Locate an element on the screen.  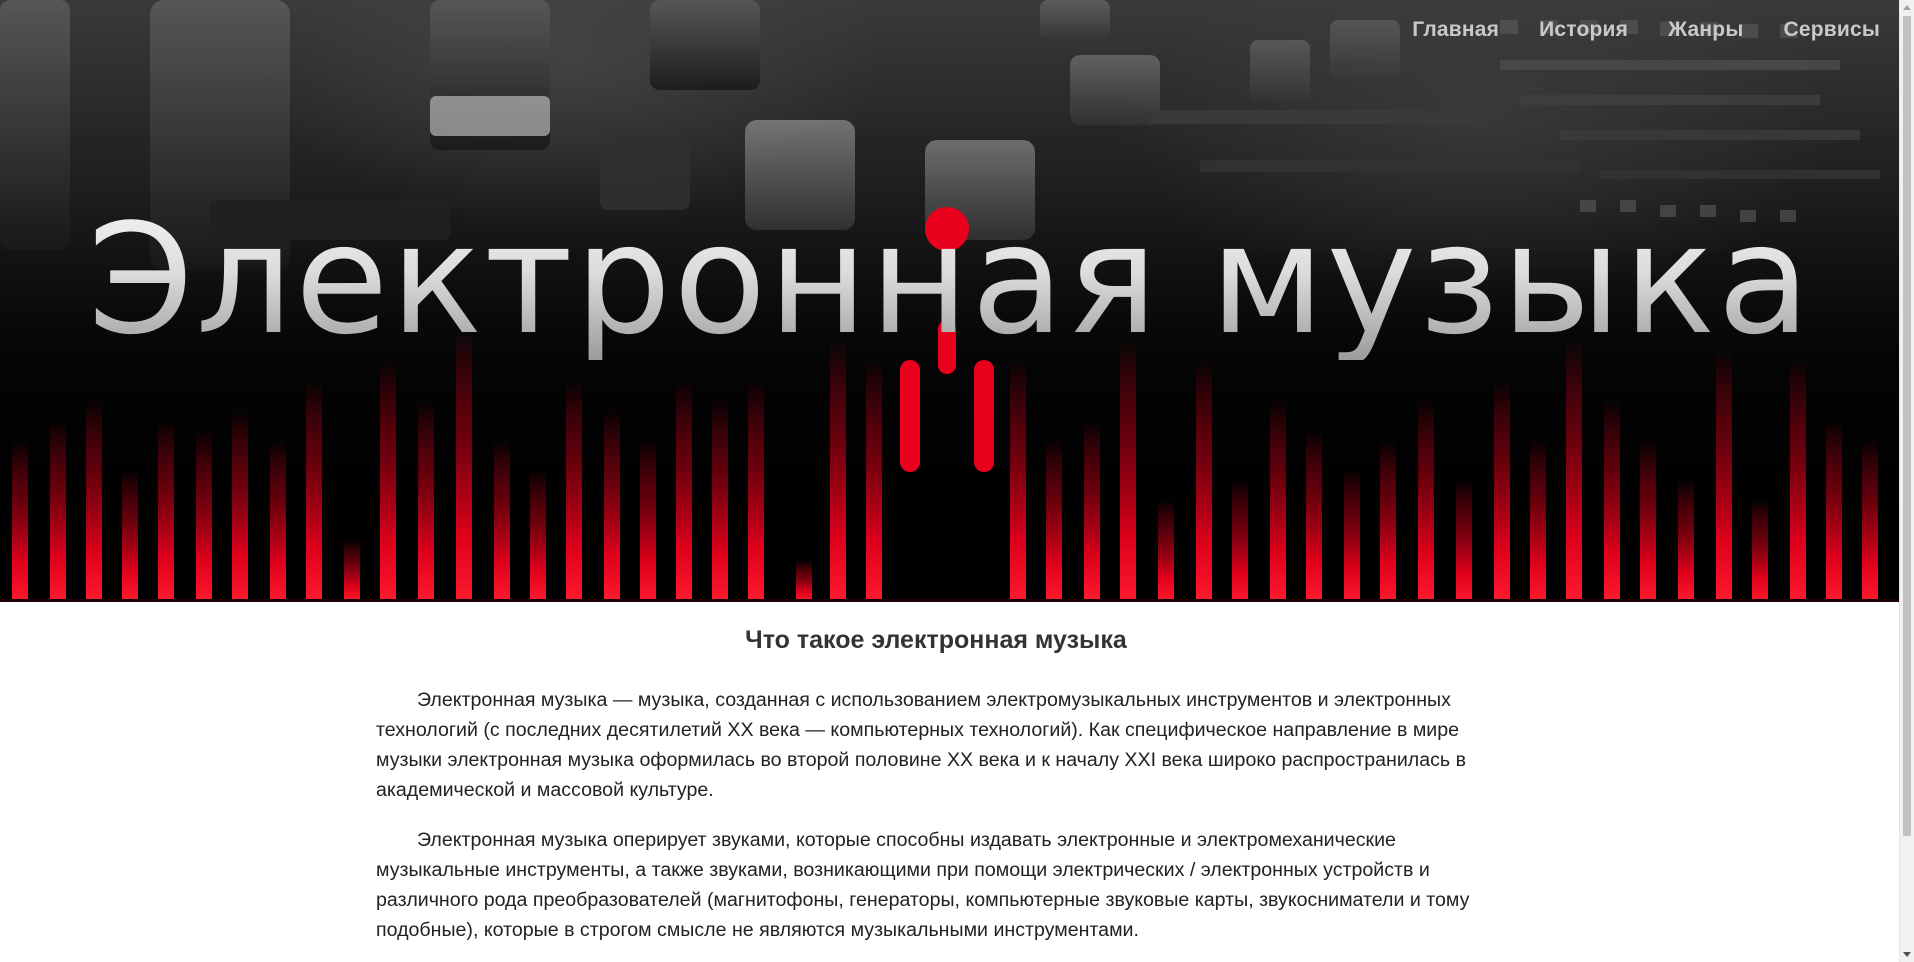
scroll-up-arrow-icon is located at coordinates (1907, 7).